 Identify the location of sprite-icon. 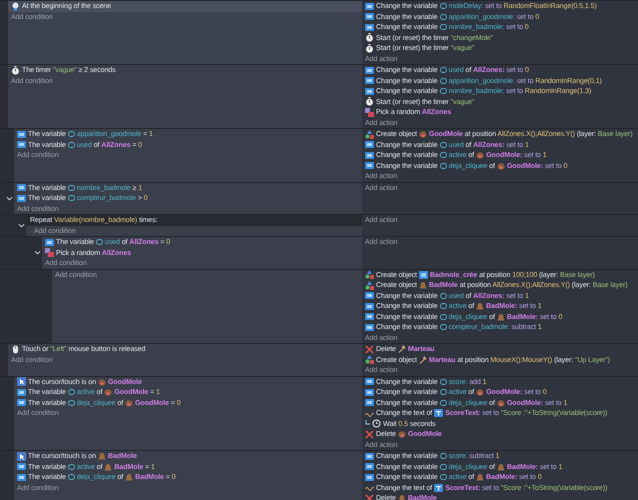
(423, 274).